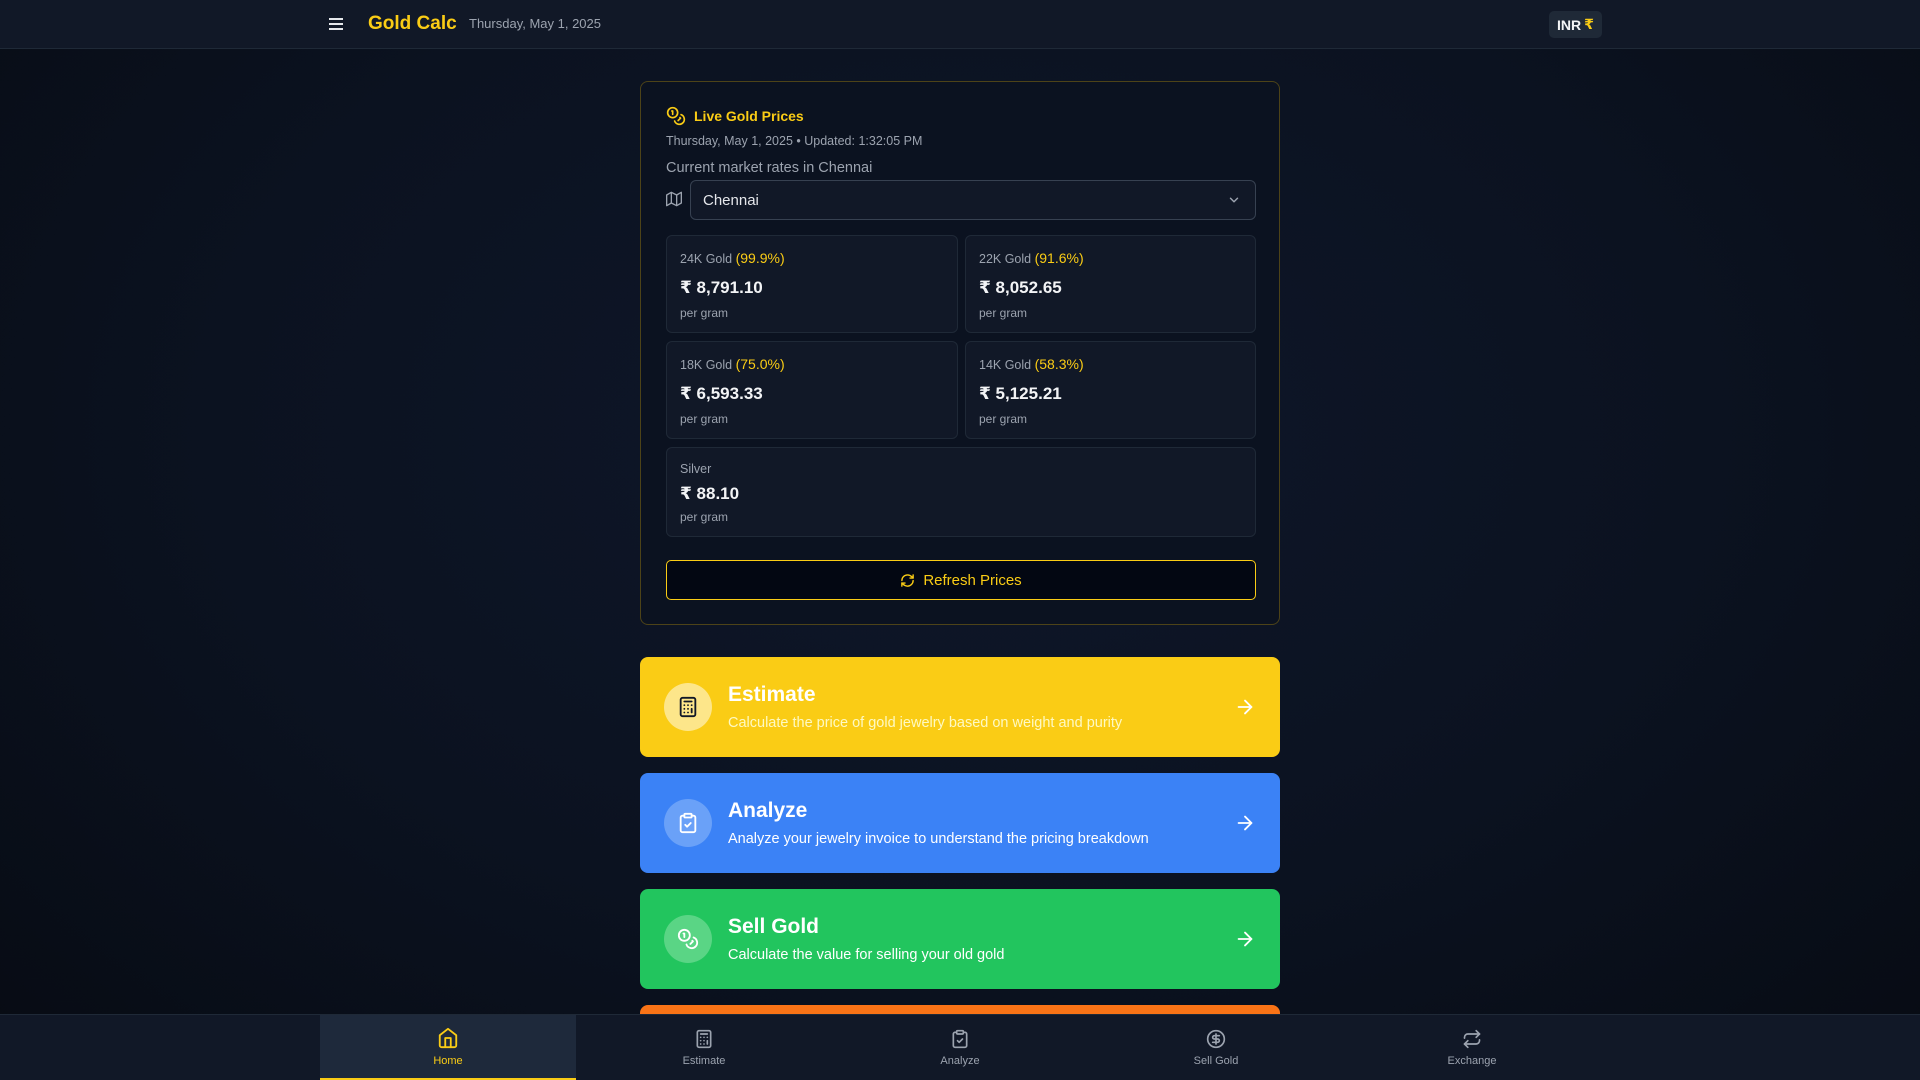 The image size is (1920, 1080). I want to click on tile-label: Silver, so click(696, 469).